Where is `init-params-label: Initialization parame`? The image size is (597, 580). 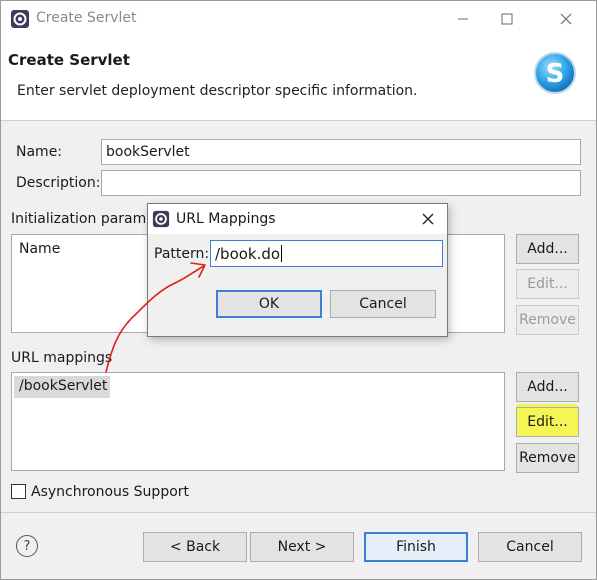
init-params-label: Initialization parame is located at coordinates (83, 219).